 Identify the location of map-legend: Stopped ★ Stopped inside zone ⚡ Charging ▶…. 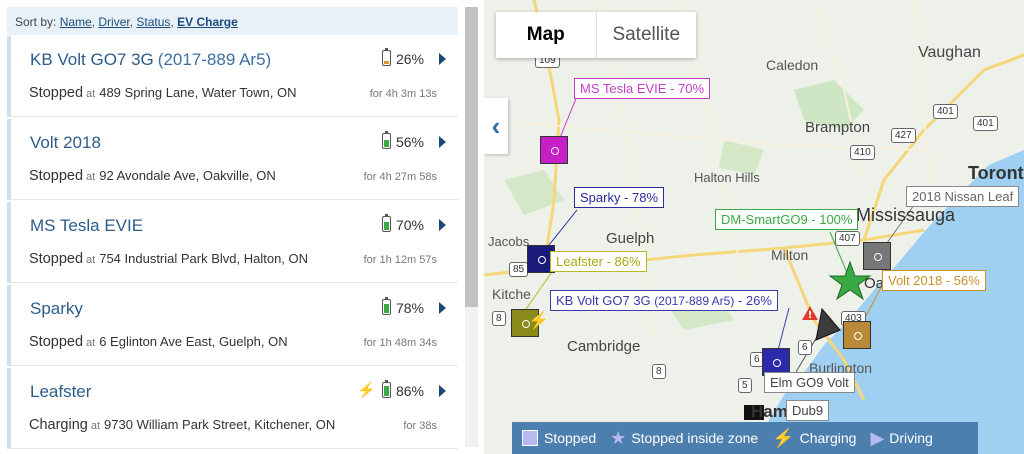
(745, 438).